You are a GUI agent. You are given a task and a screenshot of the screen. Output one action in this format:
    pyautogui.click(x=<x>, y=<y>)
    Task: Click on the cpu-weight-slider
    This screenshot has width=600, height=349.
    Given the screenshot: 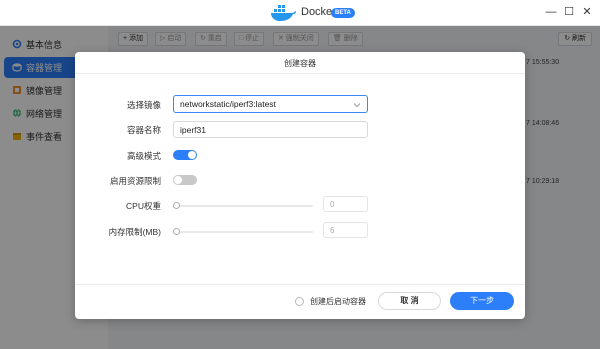 What is the action you would take?
    pyautogui.click(x=243, y=206)
    